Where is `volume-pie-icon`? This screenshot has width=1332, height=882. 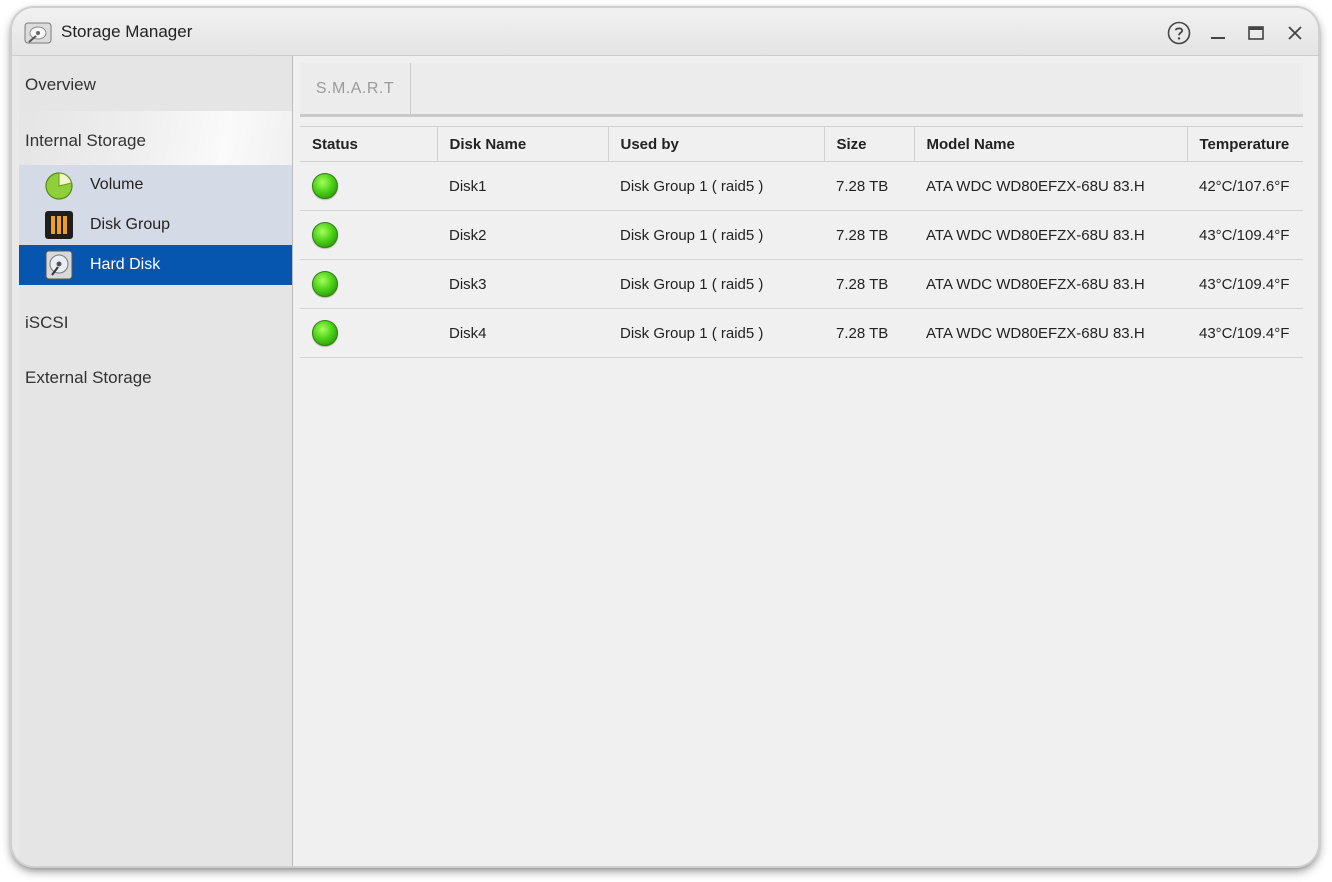
volume-pie-icon is located at coordinates (59, 185).